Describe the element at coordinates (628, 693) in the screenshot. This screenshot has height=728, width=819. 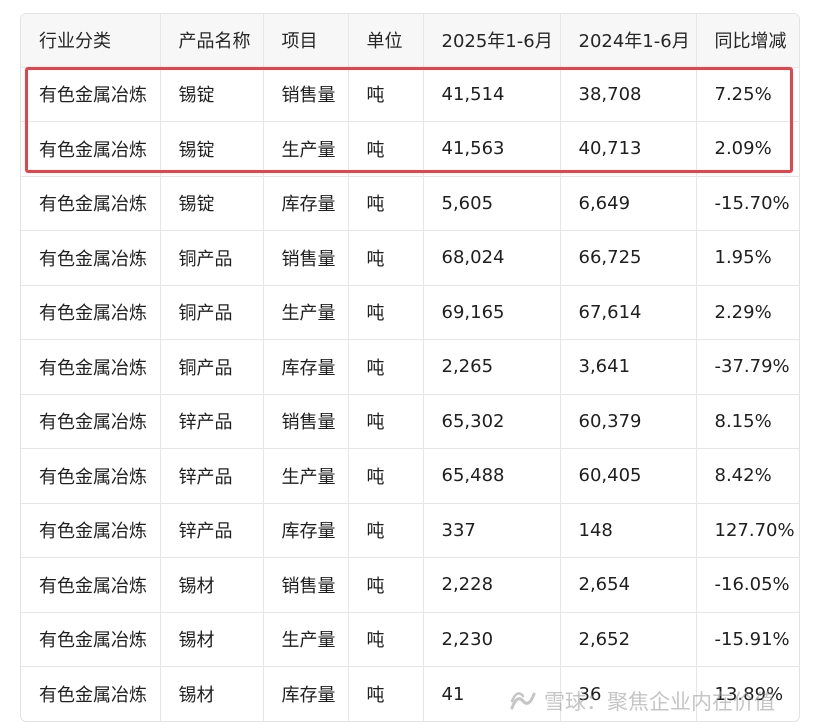
I see `cell-2024h1: 36` at that location.